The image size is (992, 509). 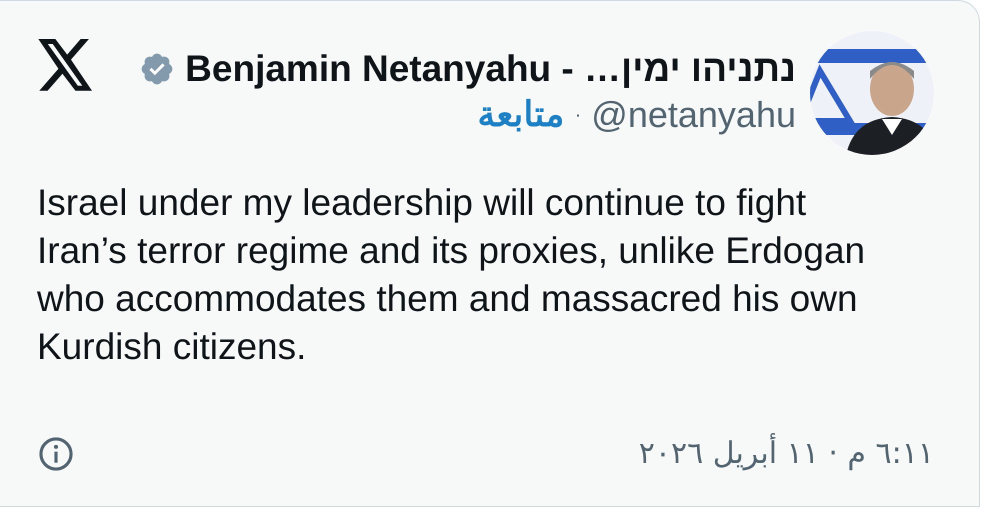 I want to click on author-name: נתניהו ימין… - Benjamin Netanyahu, so click(x=490, y=69).